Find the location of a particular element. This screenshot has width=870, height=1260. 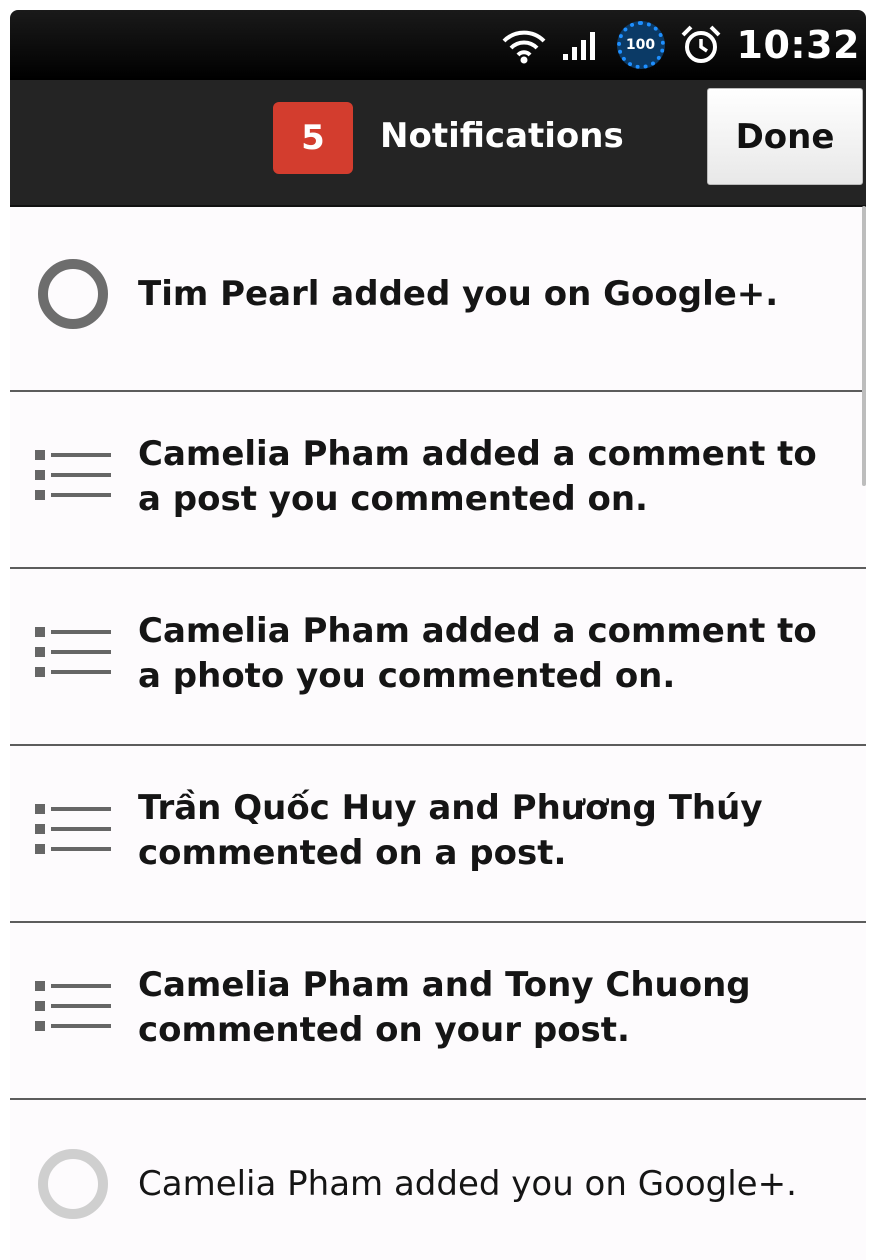

scrollbar-thumb is located at coordinates (864, 346).